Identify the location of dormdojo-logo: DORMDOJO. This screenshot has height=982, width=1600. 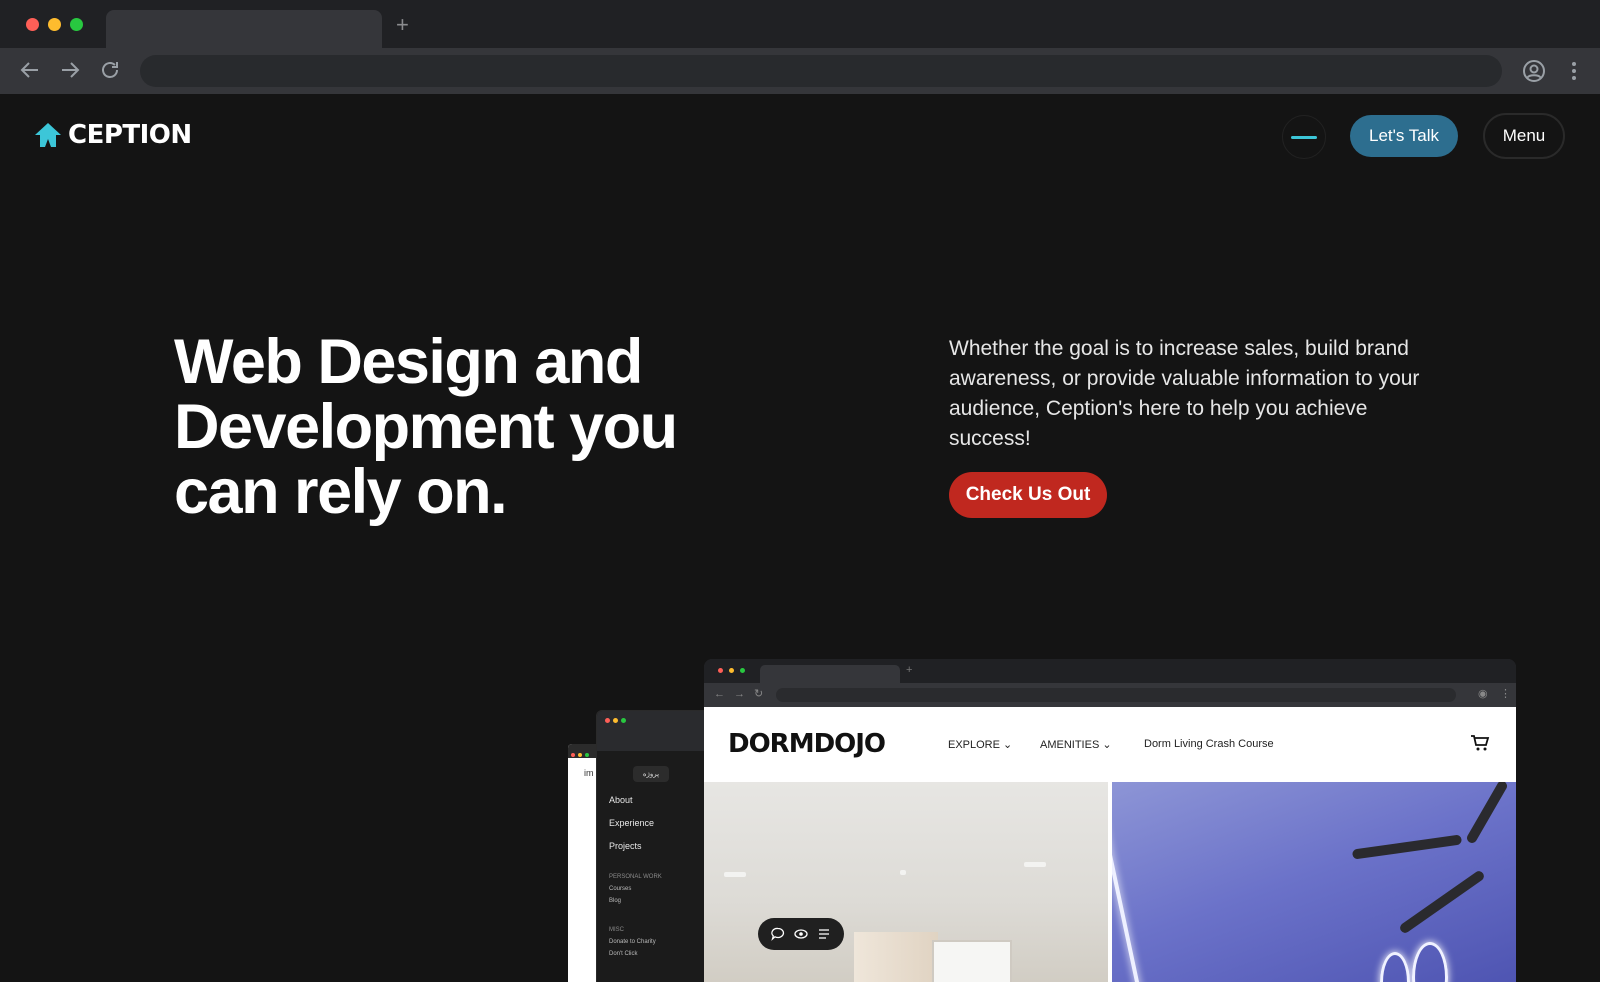
(807, 744).